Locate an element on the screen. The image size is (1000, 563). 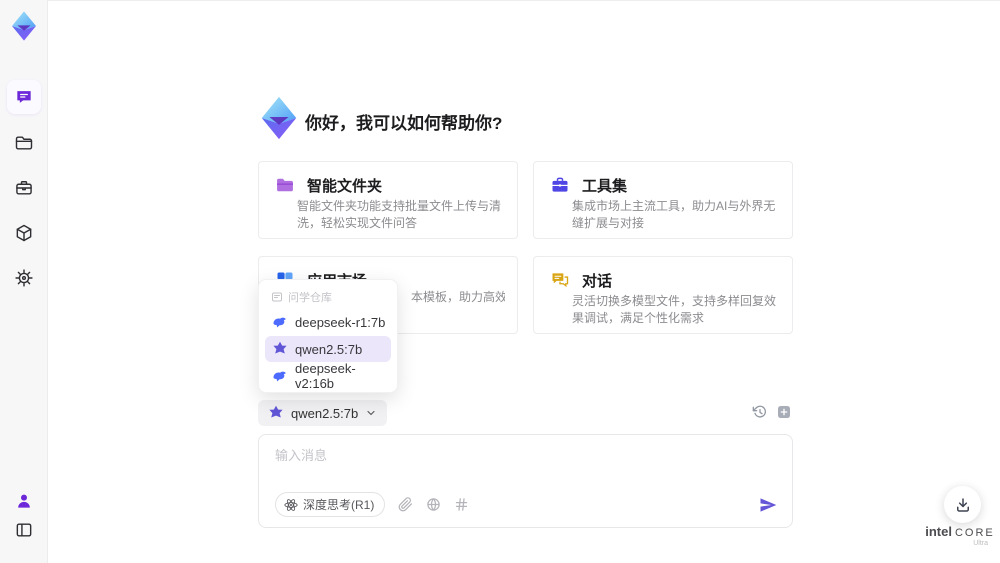
chat-bubble-icon is located at coordinates (24, 97).